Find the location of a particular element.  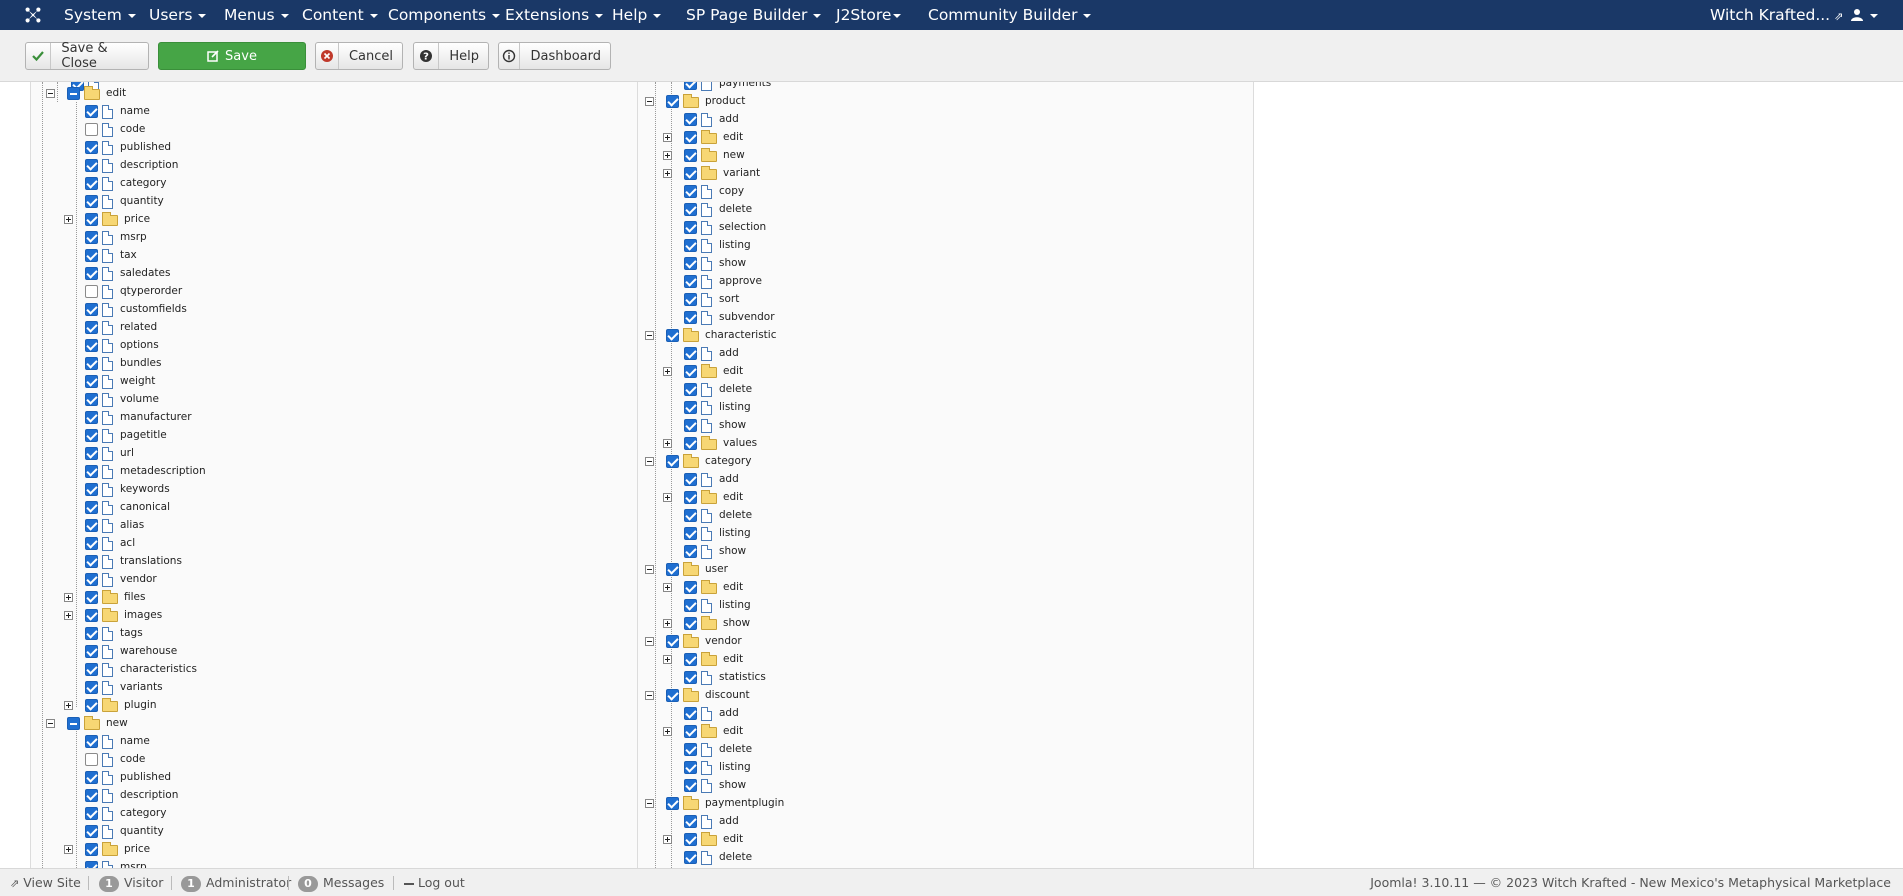

menu-users: Users is located at coordinates (178, 15).